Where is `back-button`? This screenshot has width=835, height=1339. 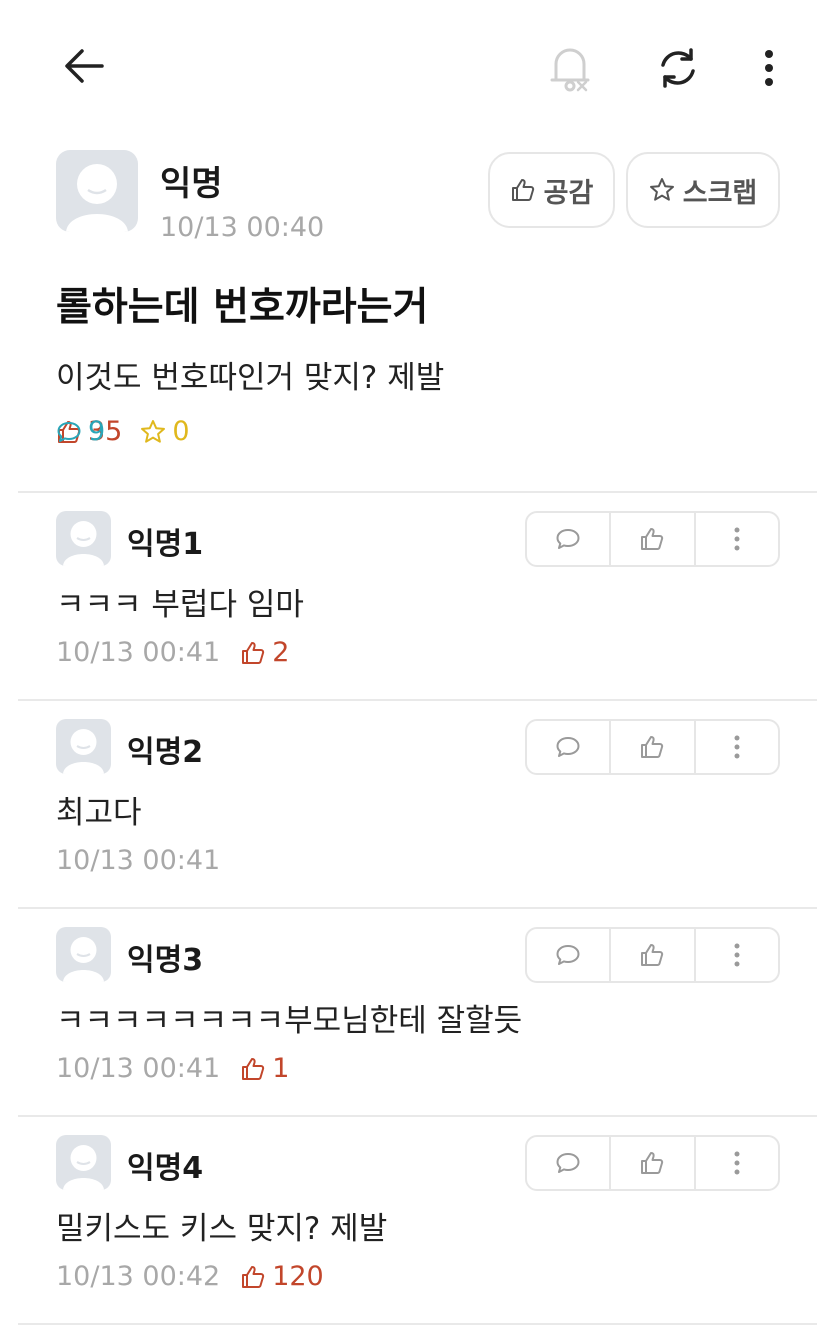
back-button is located at coordinates (84, 66).